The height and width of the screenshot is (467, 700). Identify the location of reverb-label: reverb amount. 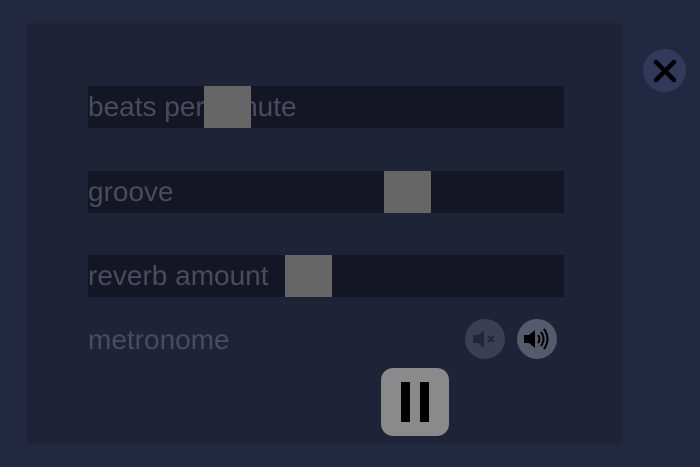
(178, 275).